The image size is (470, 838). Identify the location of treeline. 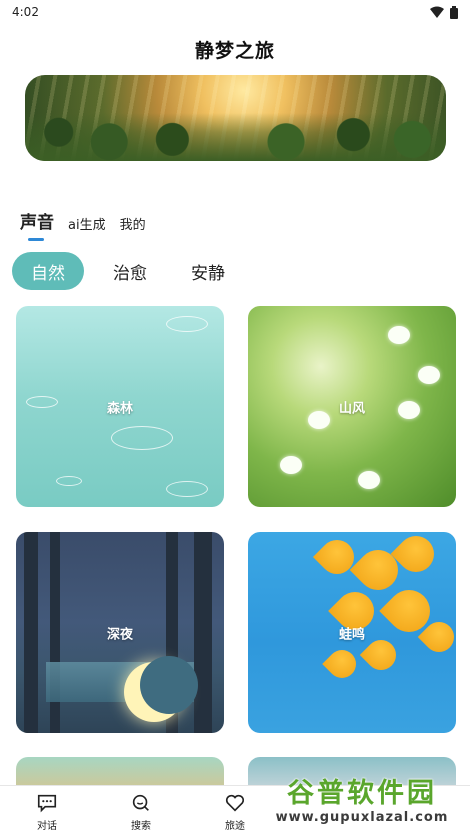
(235, 137).